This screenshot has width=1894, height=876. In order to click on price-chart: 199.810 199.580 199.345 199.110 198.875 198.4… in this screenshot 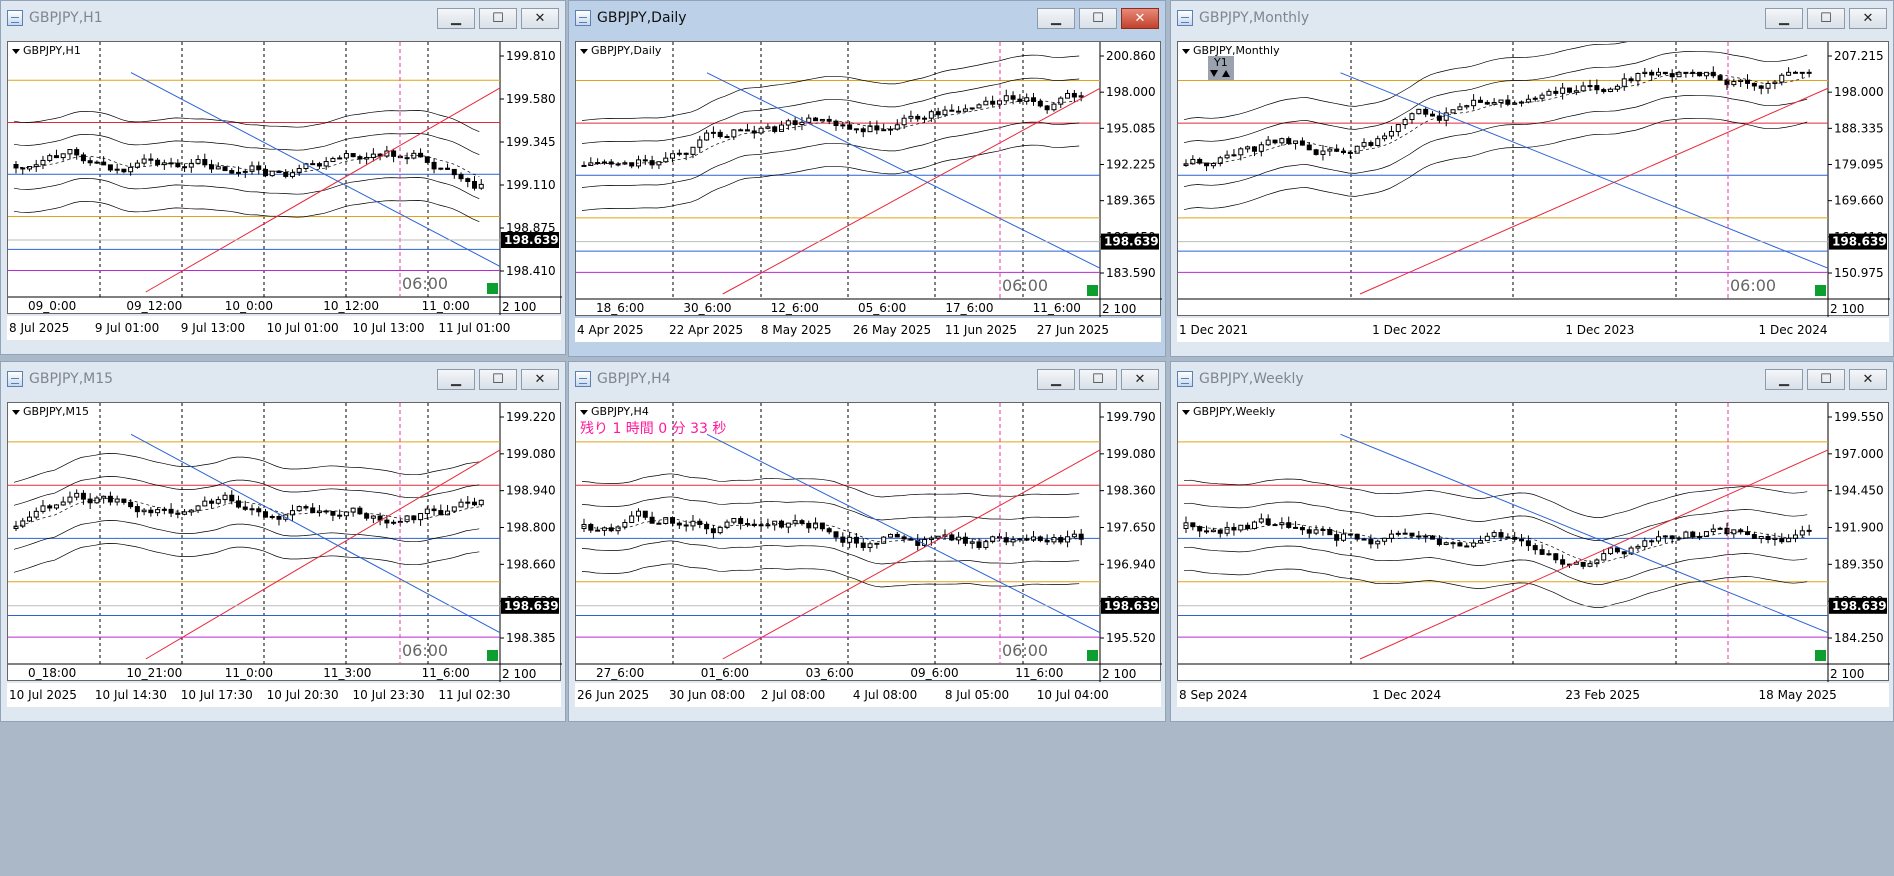, I will do `click(284, 178)`.